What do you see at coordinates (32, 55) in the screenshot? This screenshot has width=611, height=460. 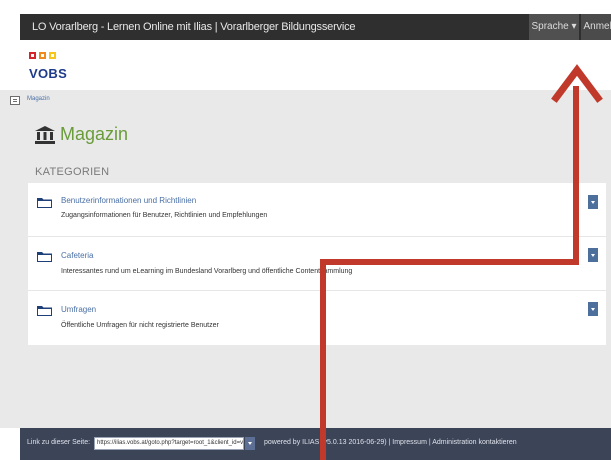 I see `logo-square-red` at bounding box center [32, 55].